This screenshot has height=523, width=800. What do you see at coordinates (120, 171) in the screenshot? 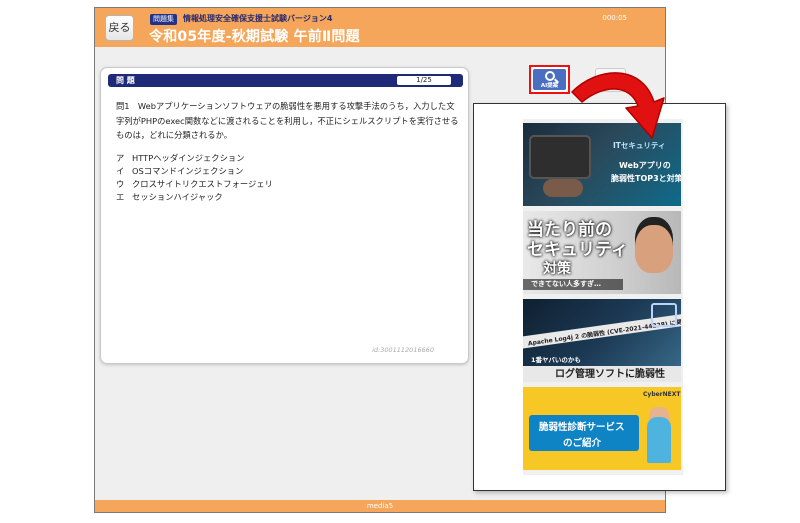
I see `choice-key: イ` at bounding box center [120, 171].